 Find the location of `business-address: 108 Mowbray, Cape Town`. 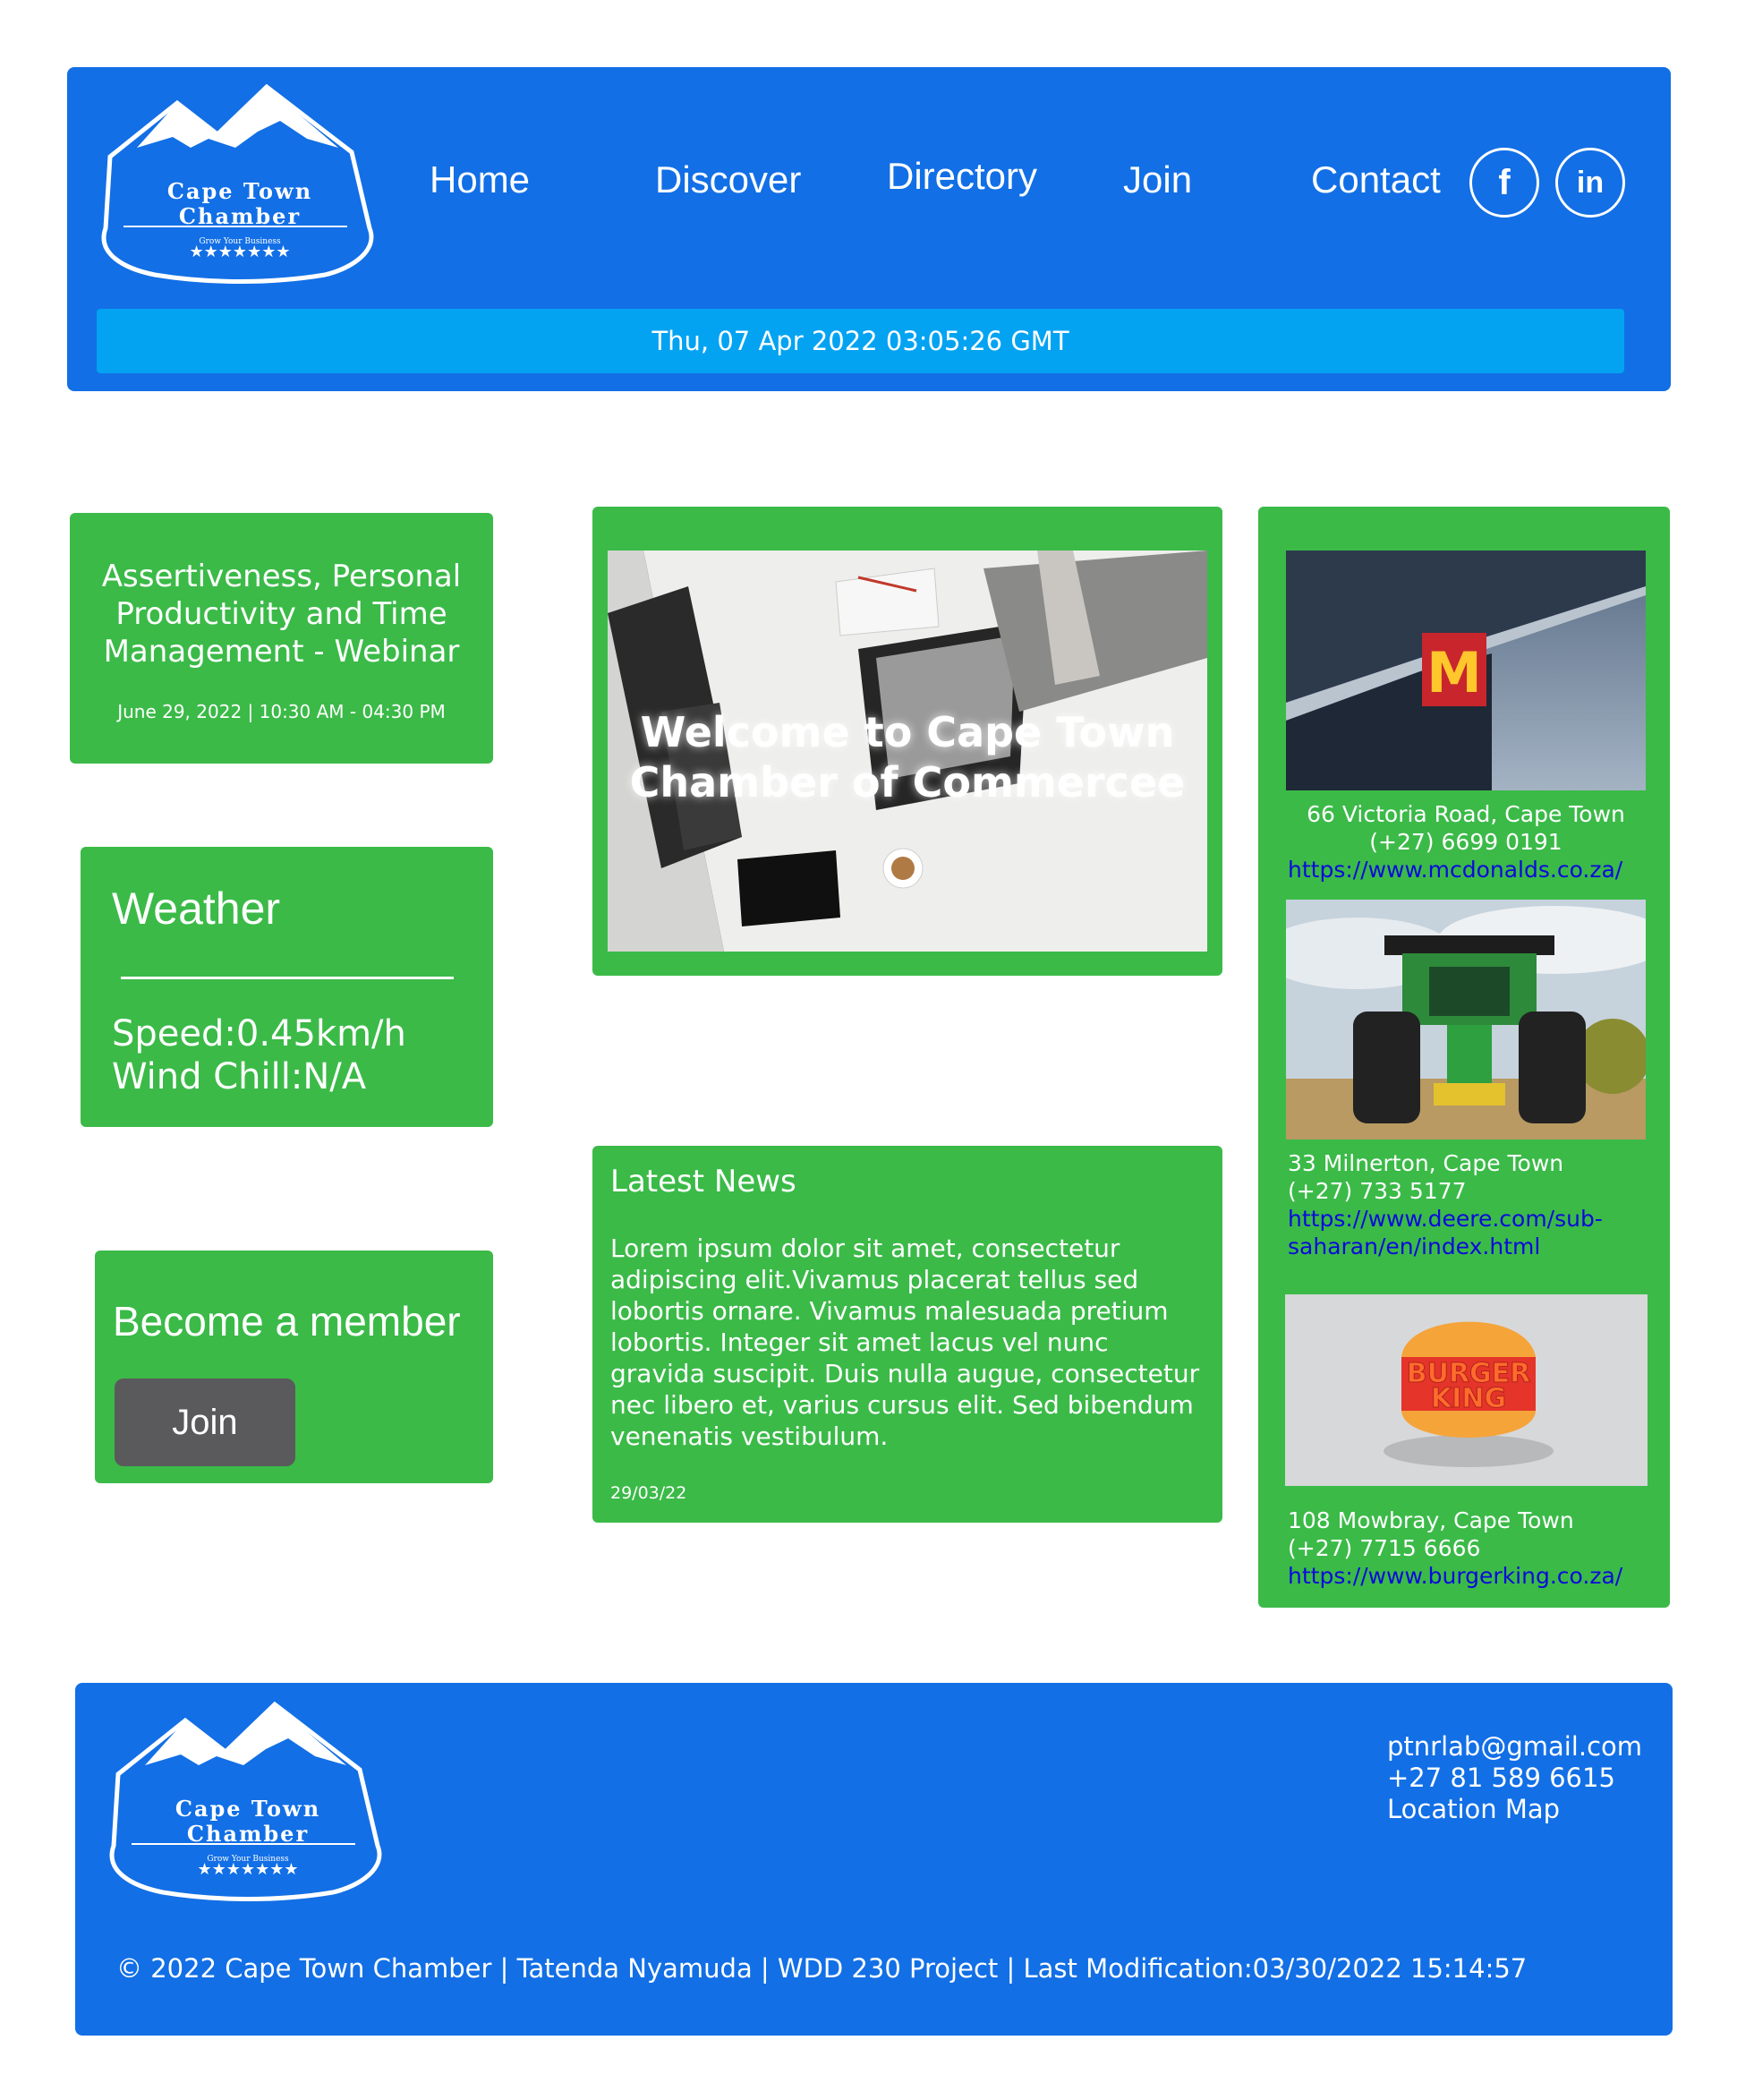

business-address: 108 Mowbray, Cape Town is located at coordinates (1431, 1520).